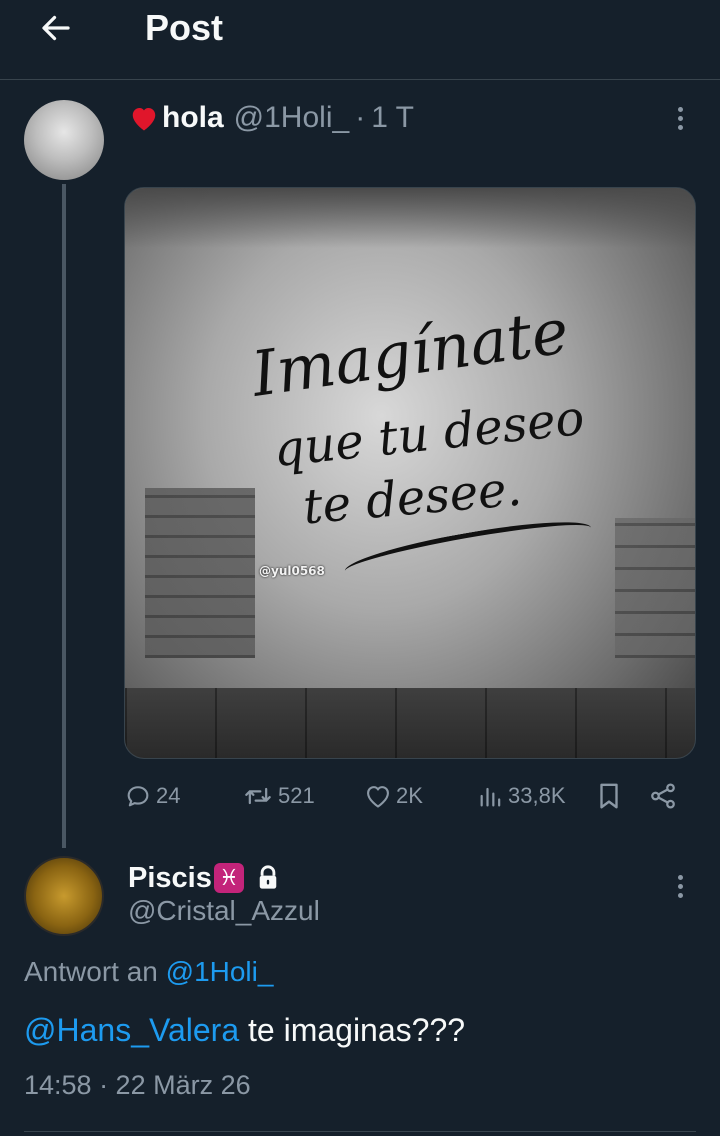  What do you see at coordinates (184, 27) in the screenshot?
I see `page-title: Post` at bounding box center [184, 27].